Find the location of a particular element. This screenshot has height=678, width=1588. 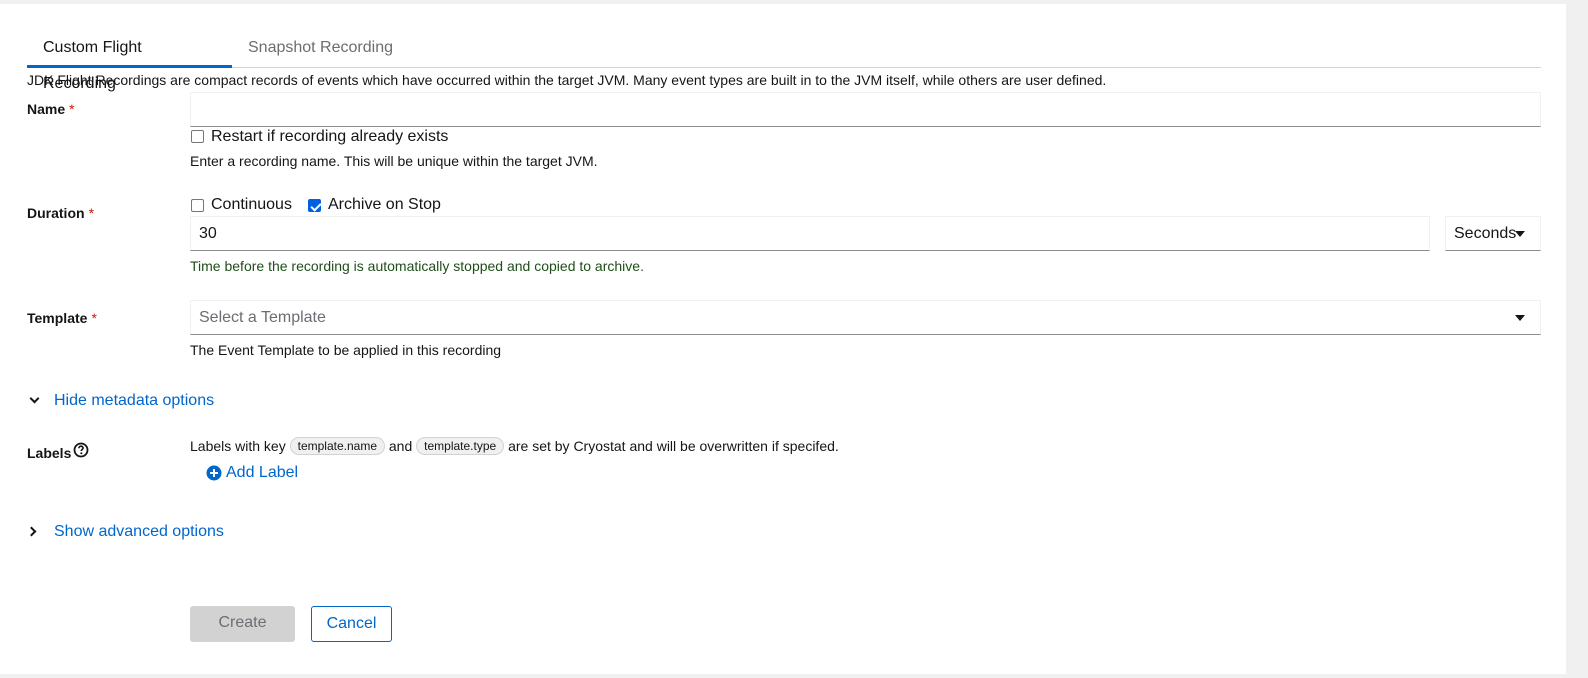

tab-custom-flight-recording: Custom Flight Recording is located at coordinates (129, 61).